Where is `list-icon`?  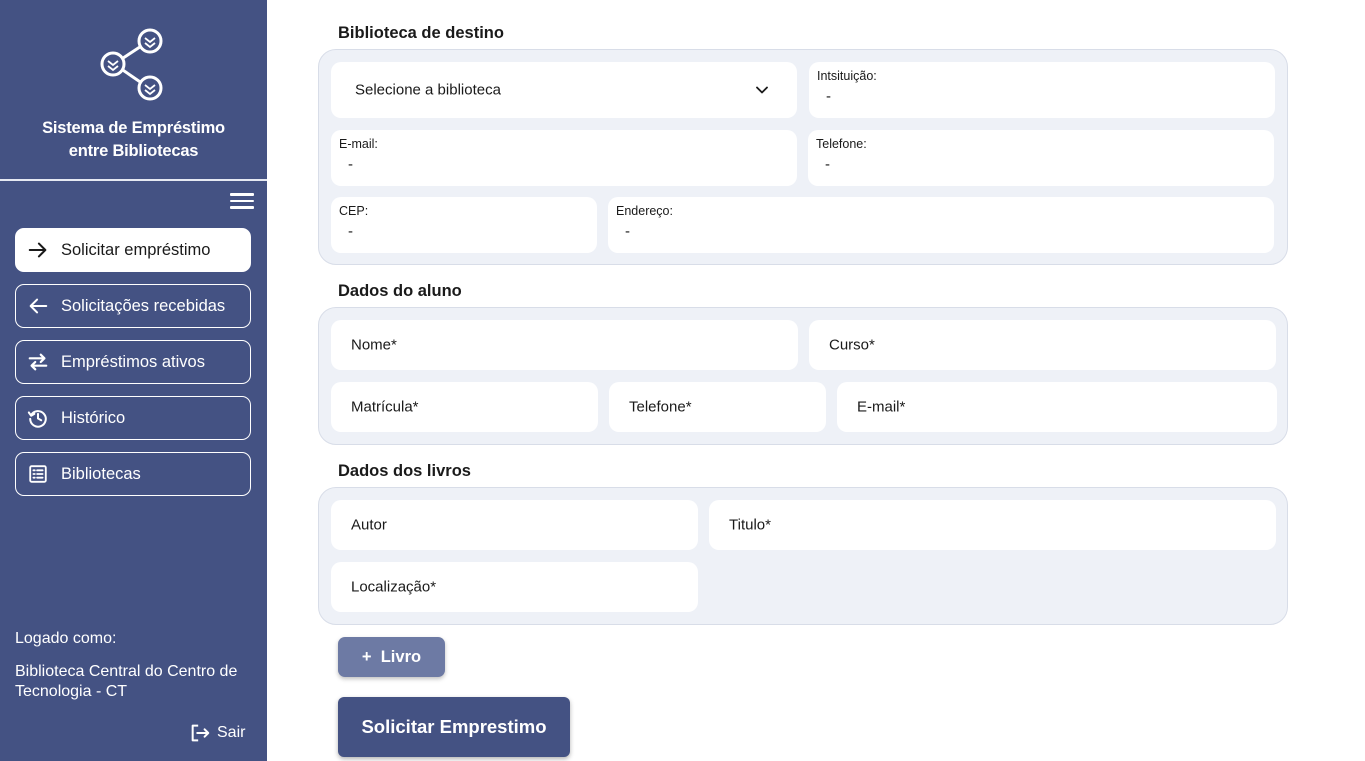
list-icon is located at coordinates (38, 474).